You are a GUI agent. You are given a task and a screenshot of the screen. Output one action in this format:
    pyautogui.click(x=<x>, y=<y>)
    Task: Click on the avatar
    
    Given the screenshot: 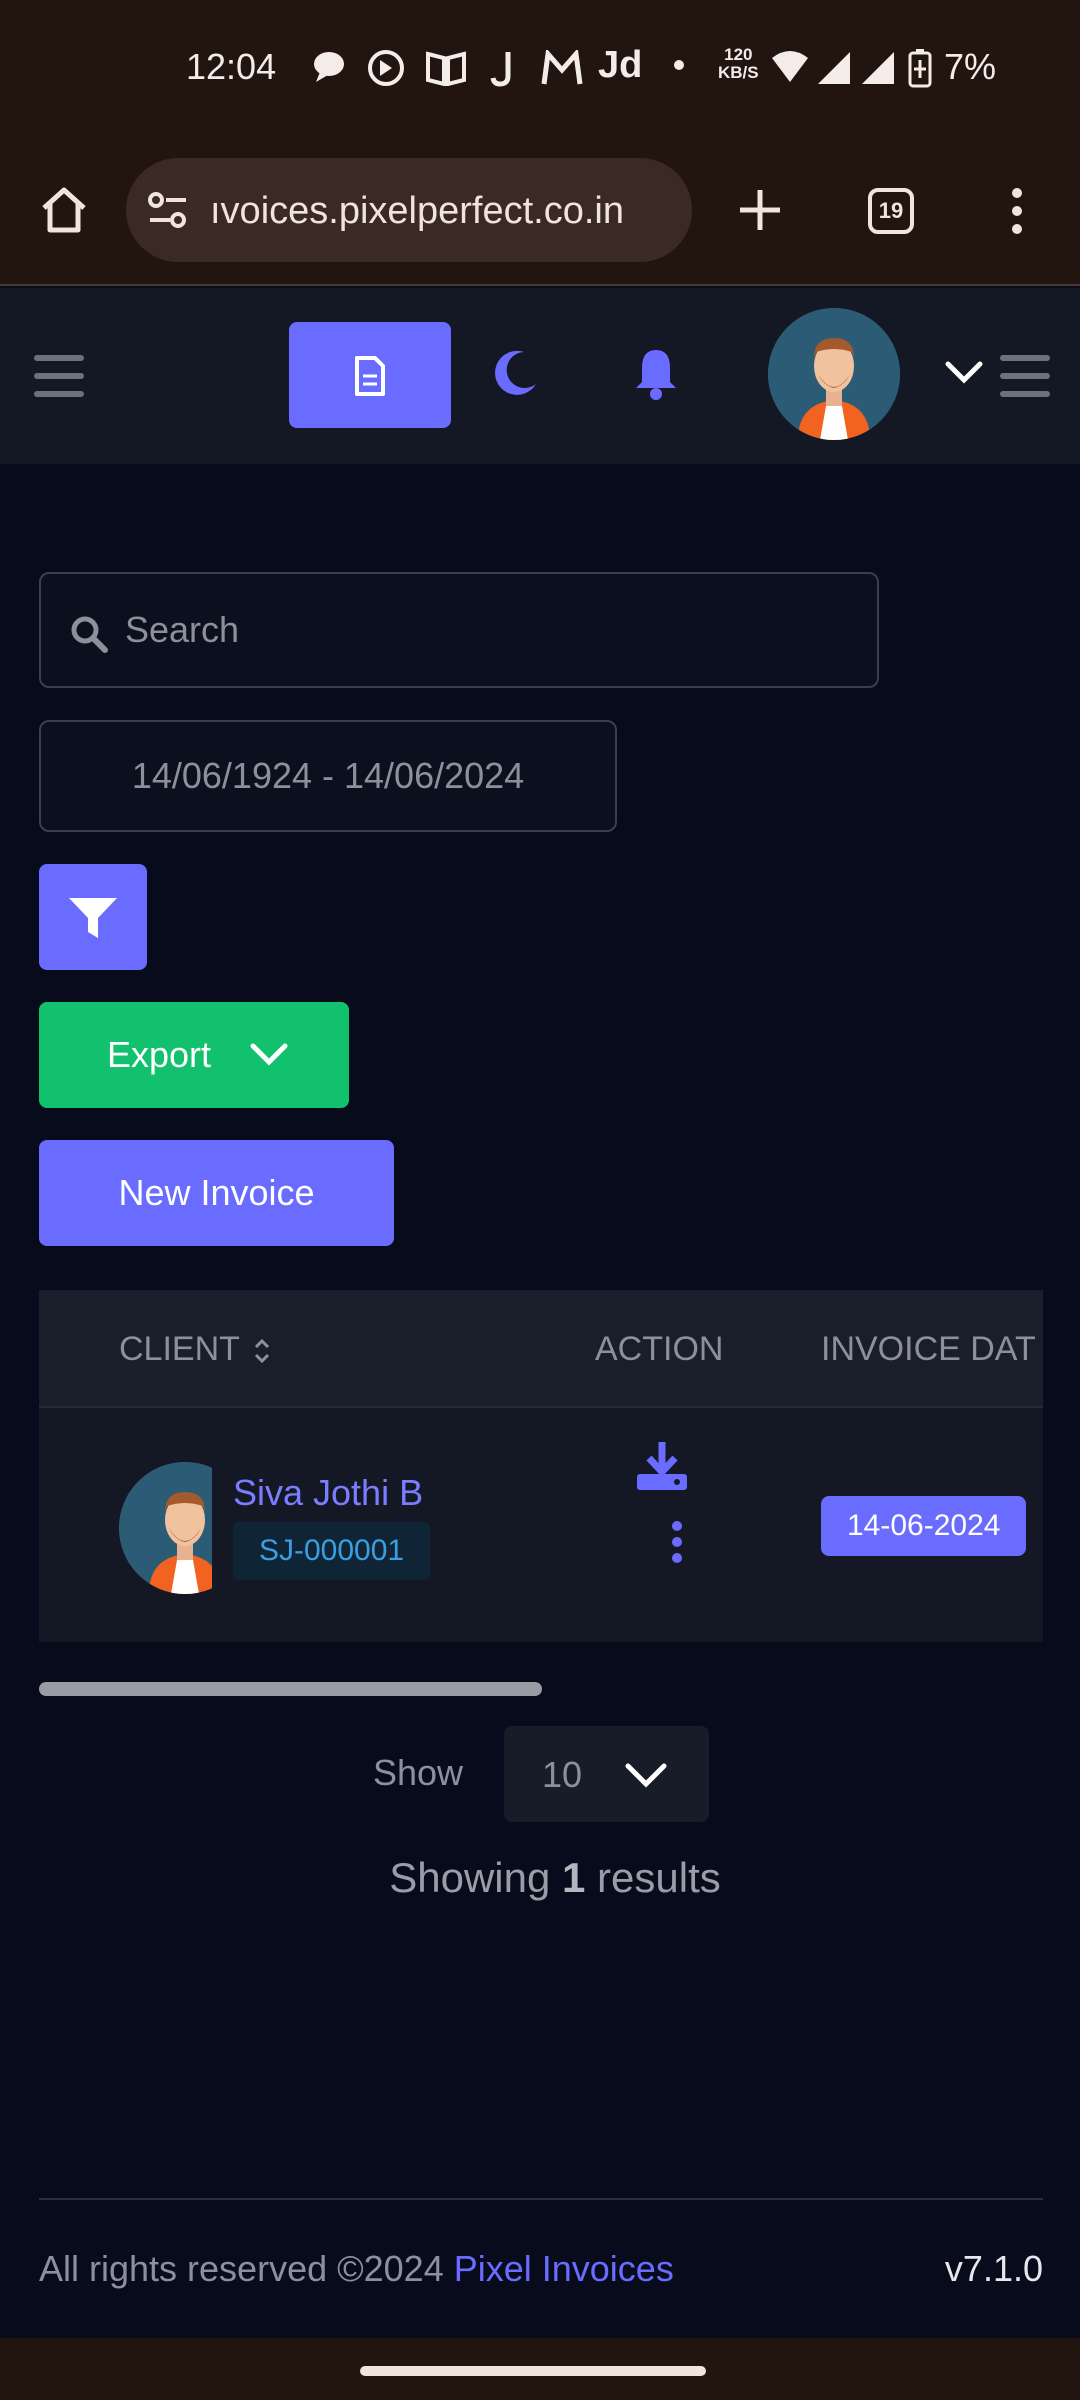 What is the action you would take?
    pyautogui.click(x=834, y=374)
    